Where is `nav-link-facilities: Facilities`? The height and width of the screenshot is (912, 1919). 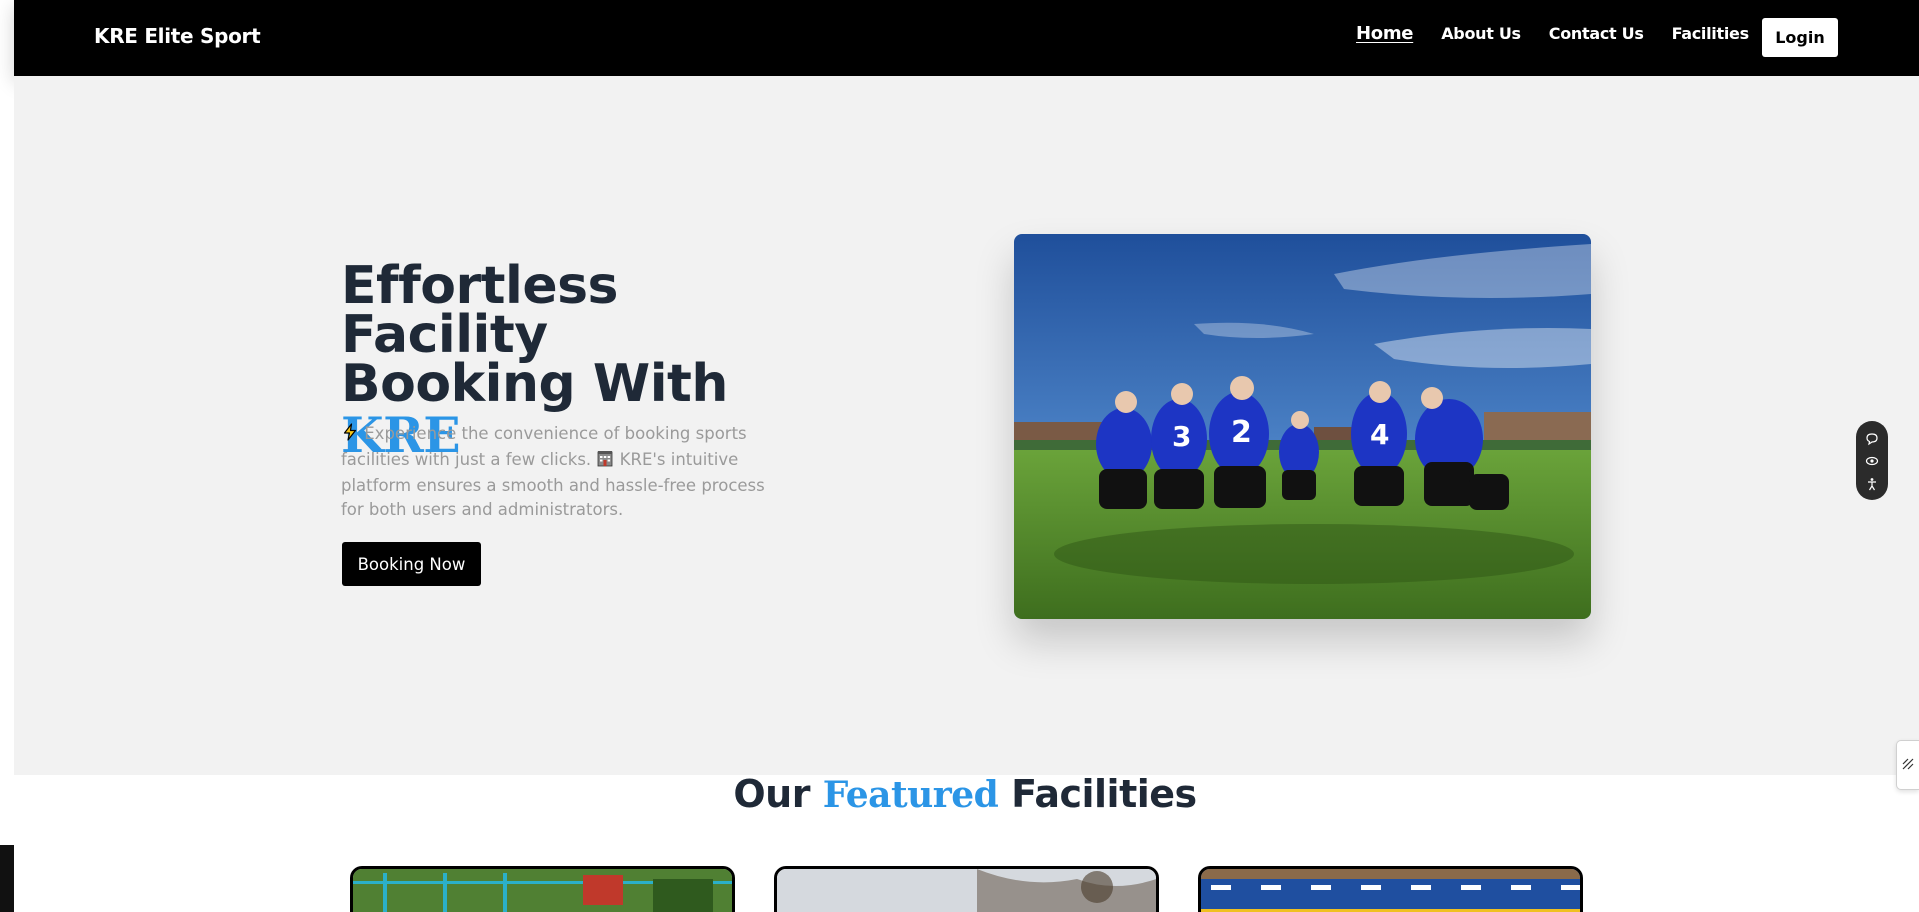
nav-link-facilities: Facilities is located at coordinates (1711, 34).